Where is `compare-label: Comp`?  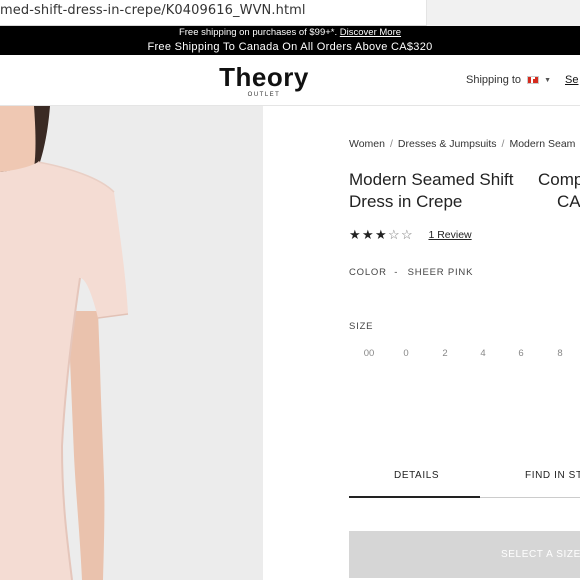 compare-label: Comp is located at coordinates (559, 179).